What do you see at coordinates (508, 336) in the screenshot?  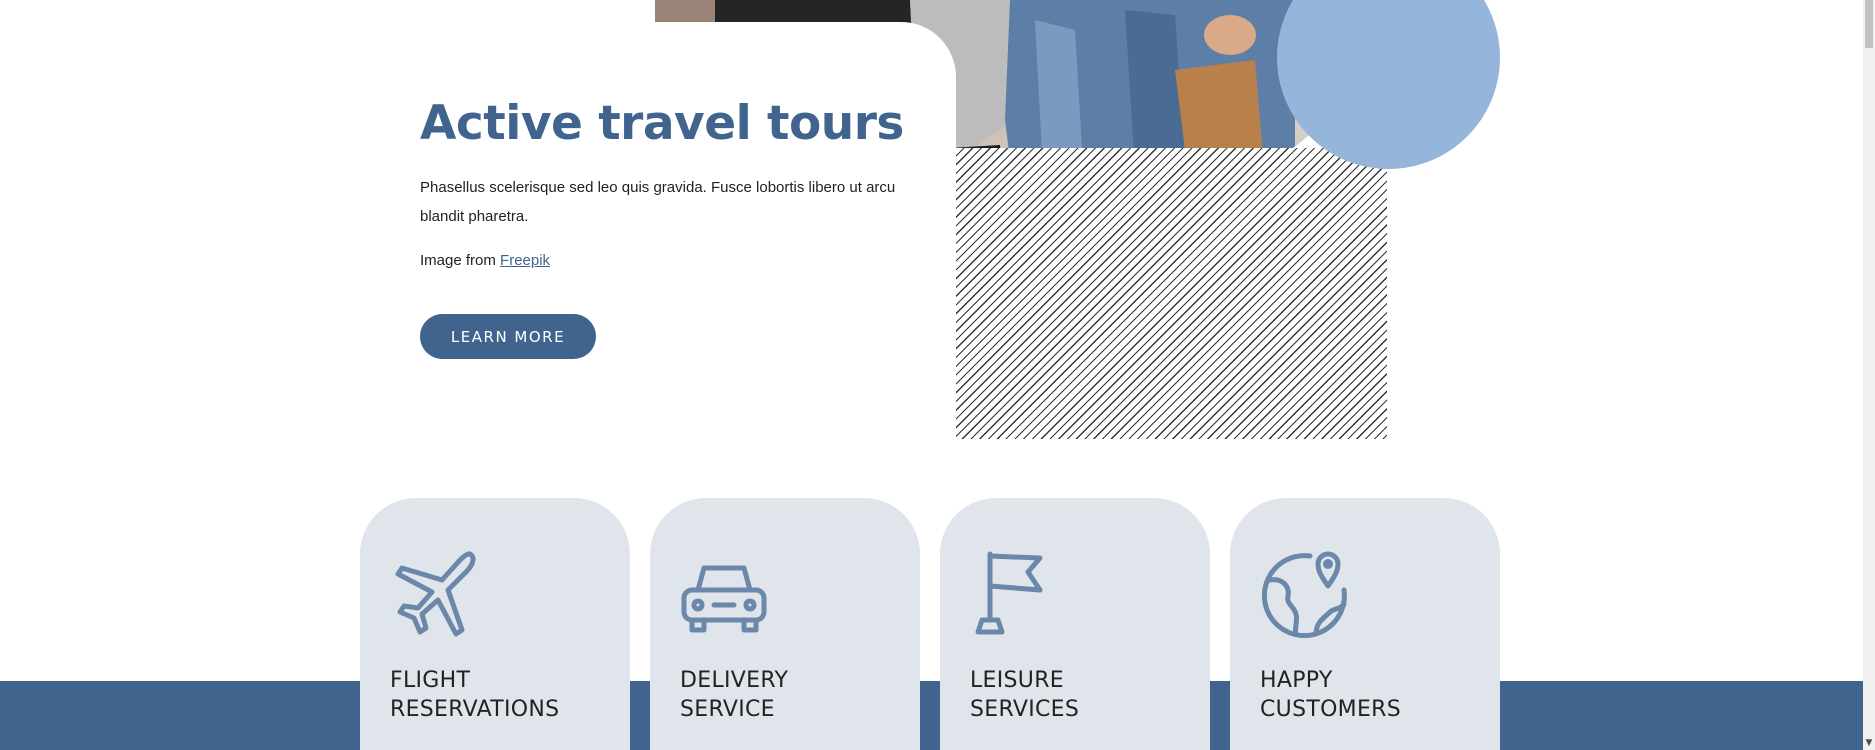 I see `learn-more-button: LEARN MORE` at bounding box center [508, 336].